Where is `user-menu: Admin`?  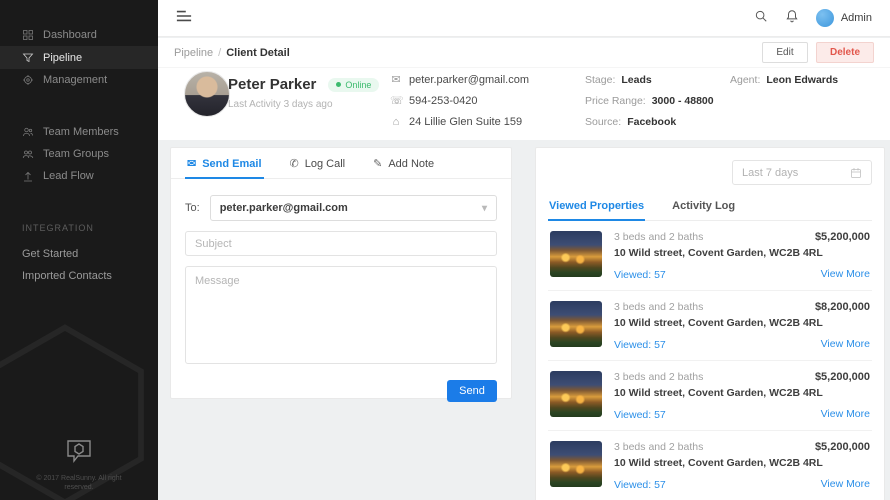
user-menu: Admin is located at coordinates (843, 18).